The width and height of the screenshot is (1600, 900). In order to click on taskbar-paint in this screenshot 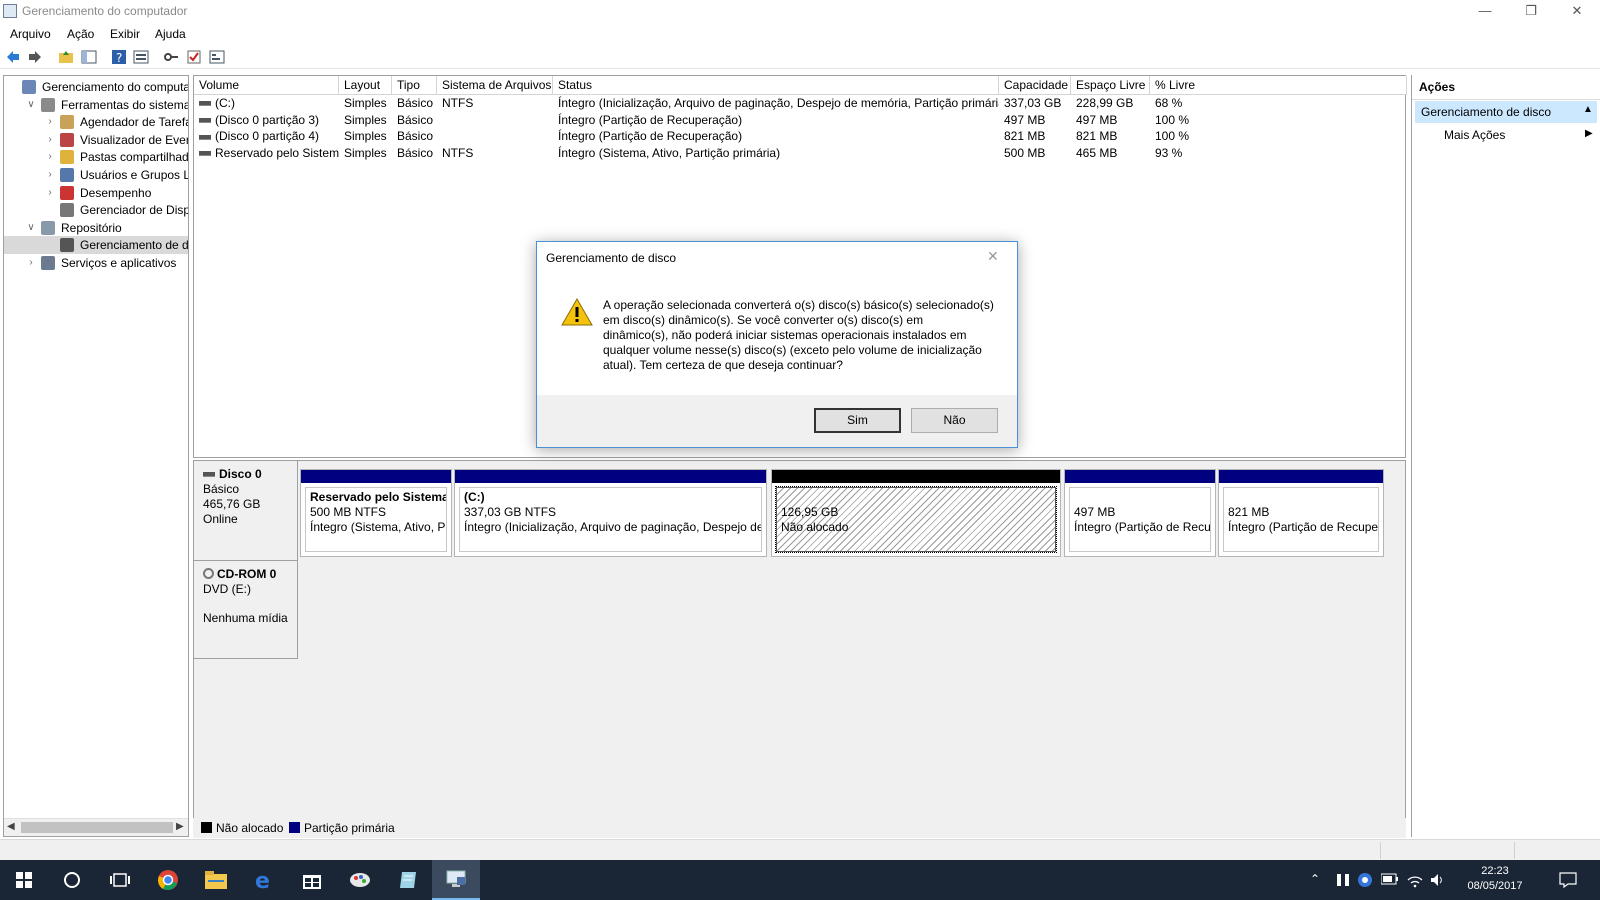, I will do `click(360, 880)`.